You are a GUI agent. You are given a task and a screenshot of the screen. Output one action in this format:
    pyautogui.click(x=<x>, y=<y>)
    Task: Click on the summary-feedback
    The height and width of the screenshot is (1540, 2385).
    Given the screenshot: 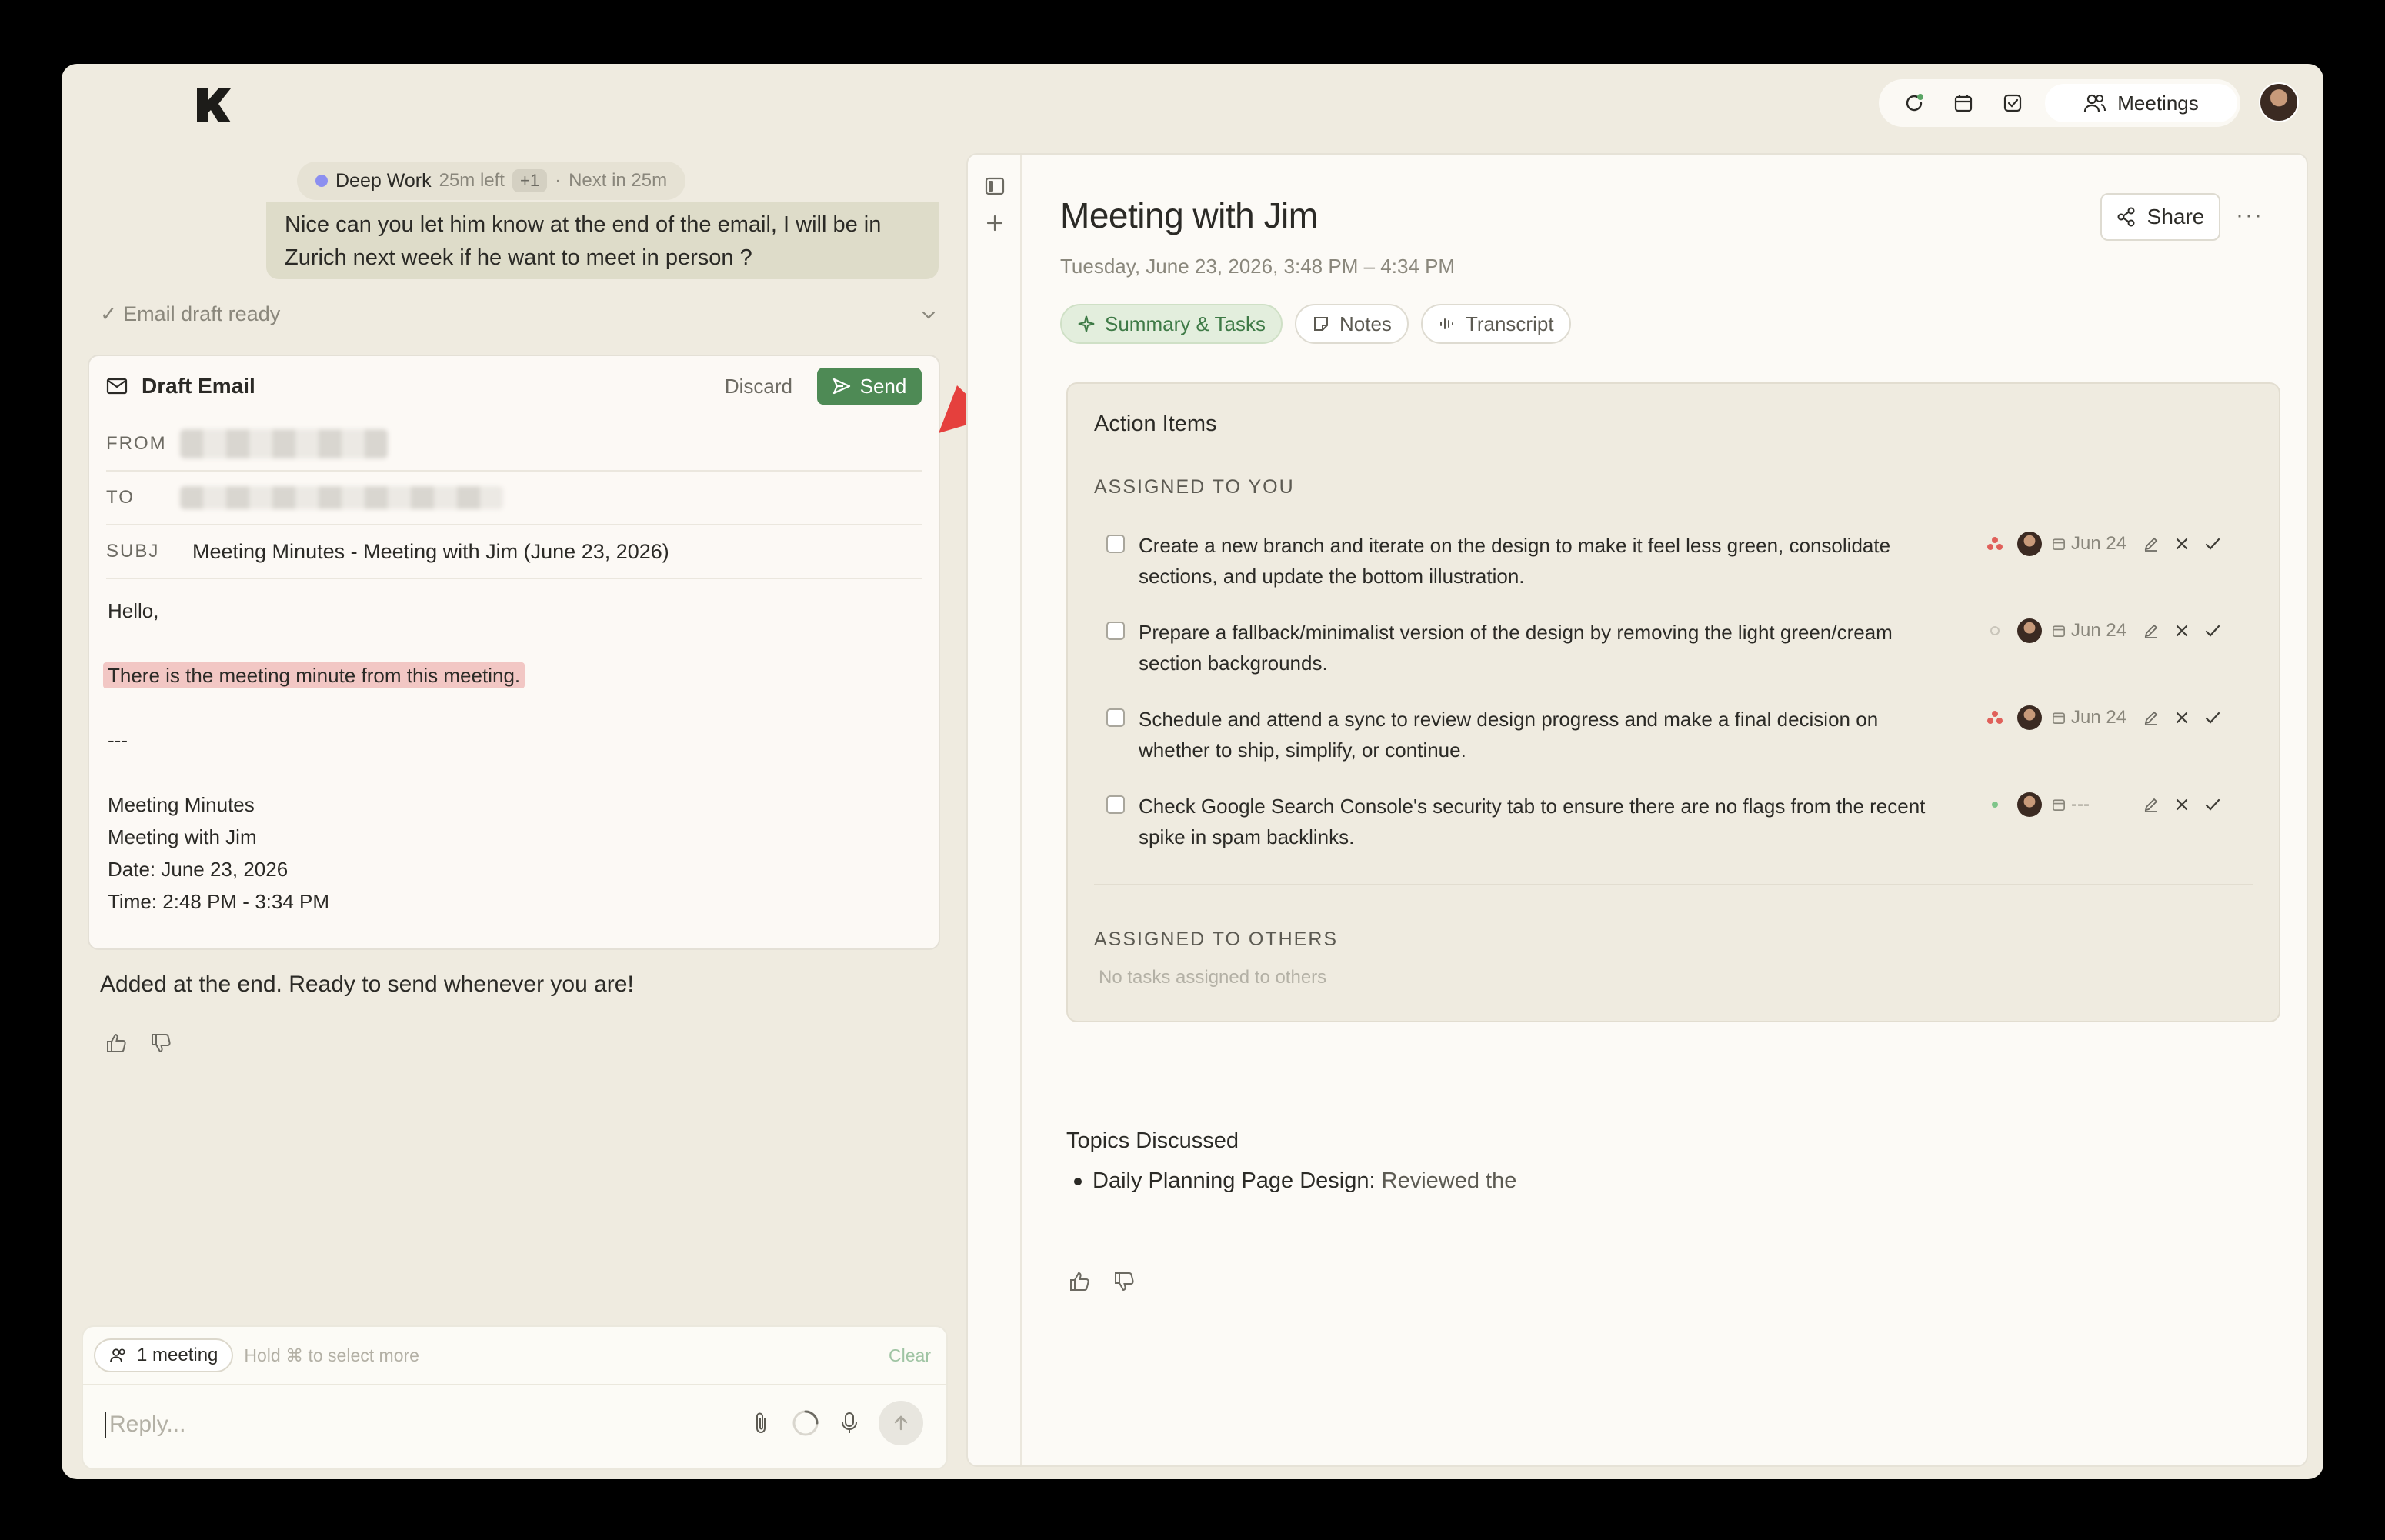 What is the action you would take?
    pyautogui.click(x=1102, y=1281)
    